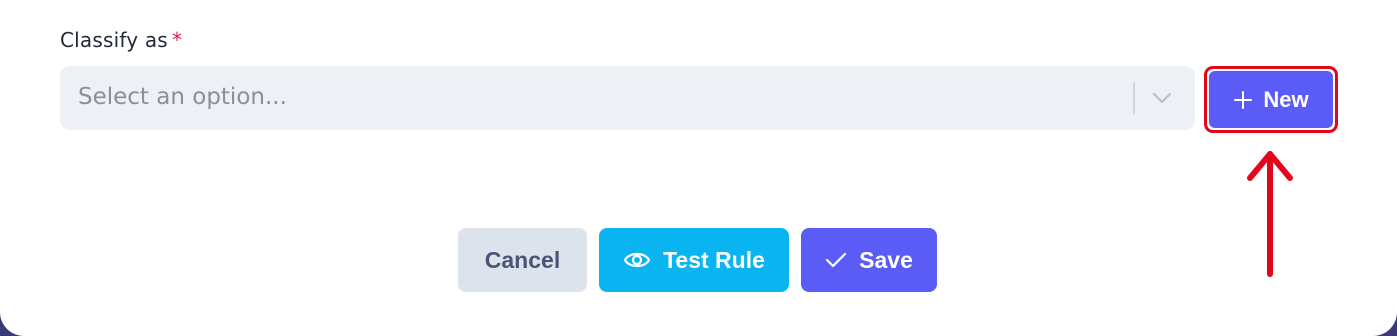  I want to click on new-option-button: New, so click(1271, 99).